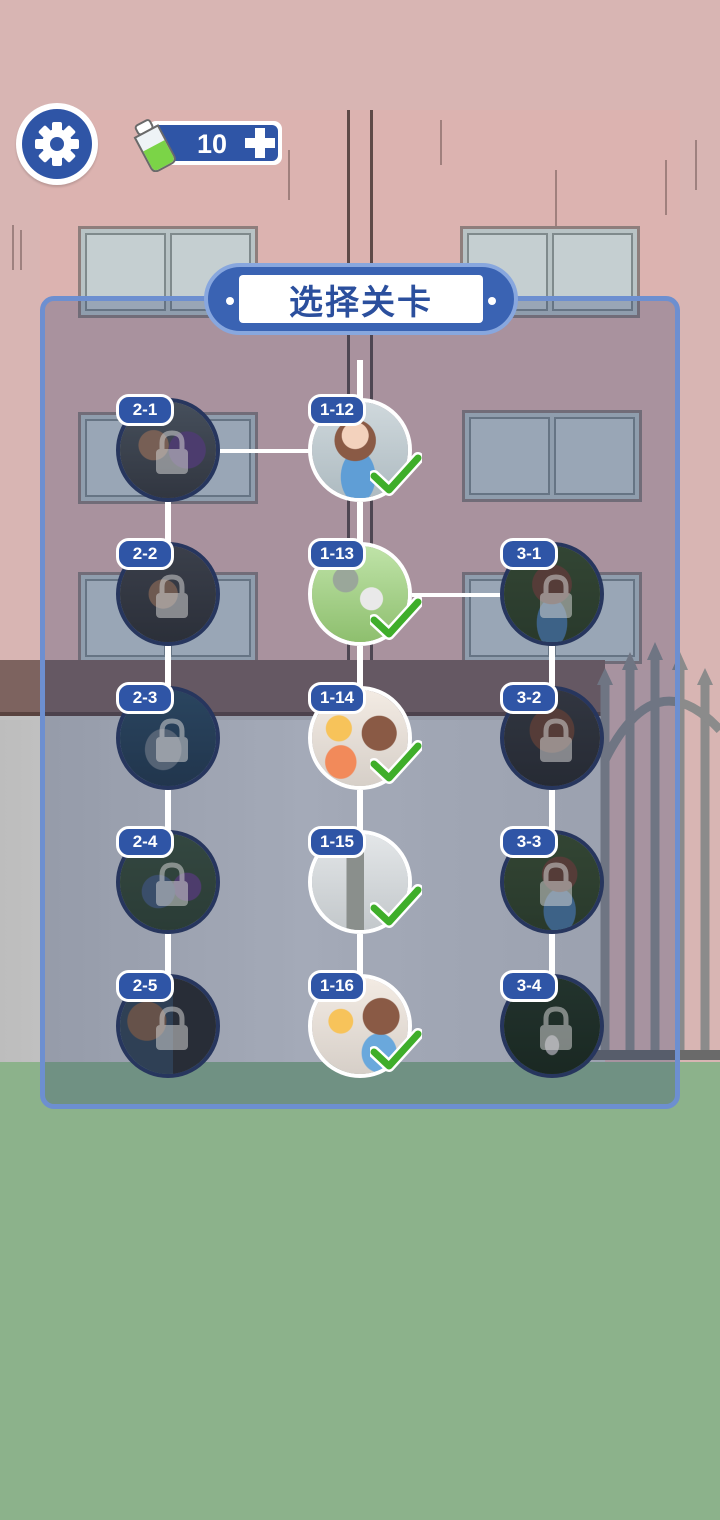 The image size is (720, 1520). I want to click on level-badge-1-12: 1-12, so click(337, 410).